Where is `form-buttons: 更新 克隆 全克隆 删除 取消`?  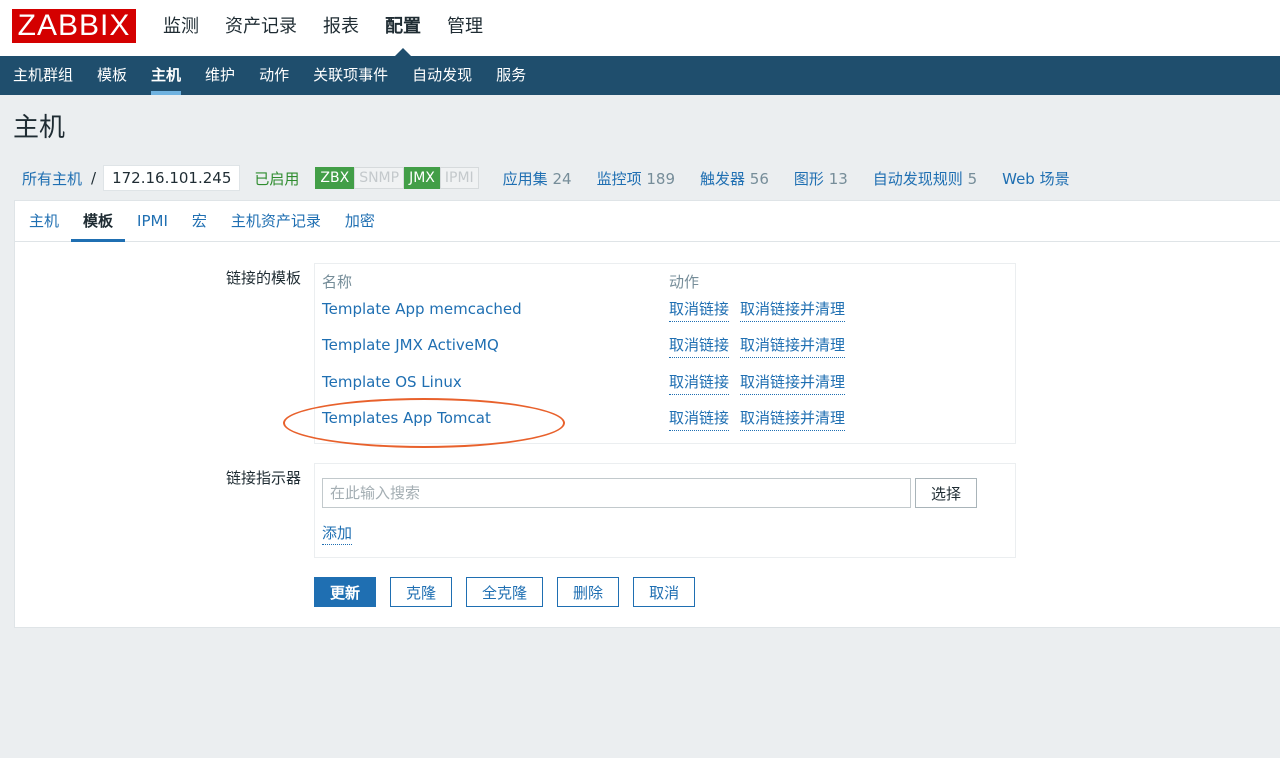
form-buttons: 更新 克隆 全克隆 删除 取消 is located at coordinates (511, 592).